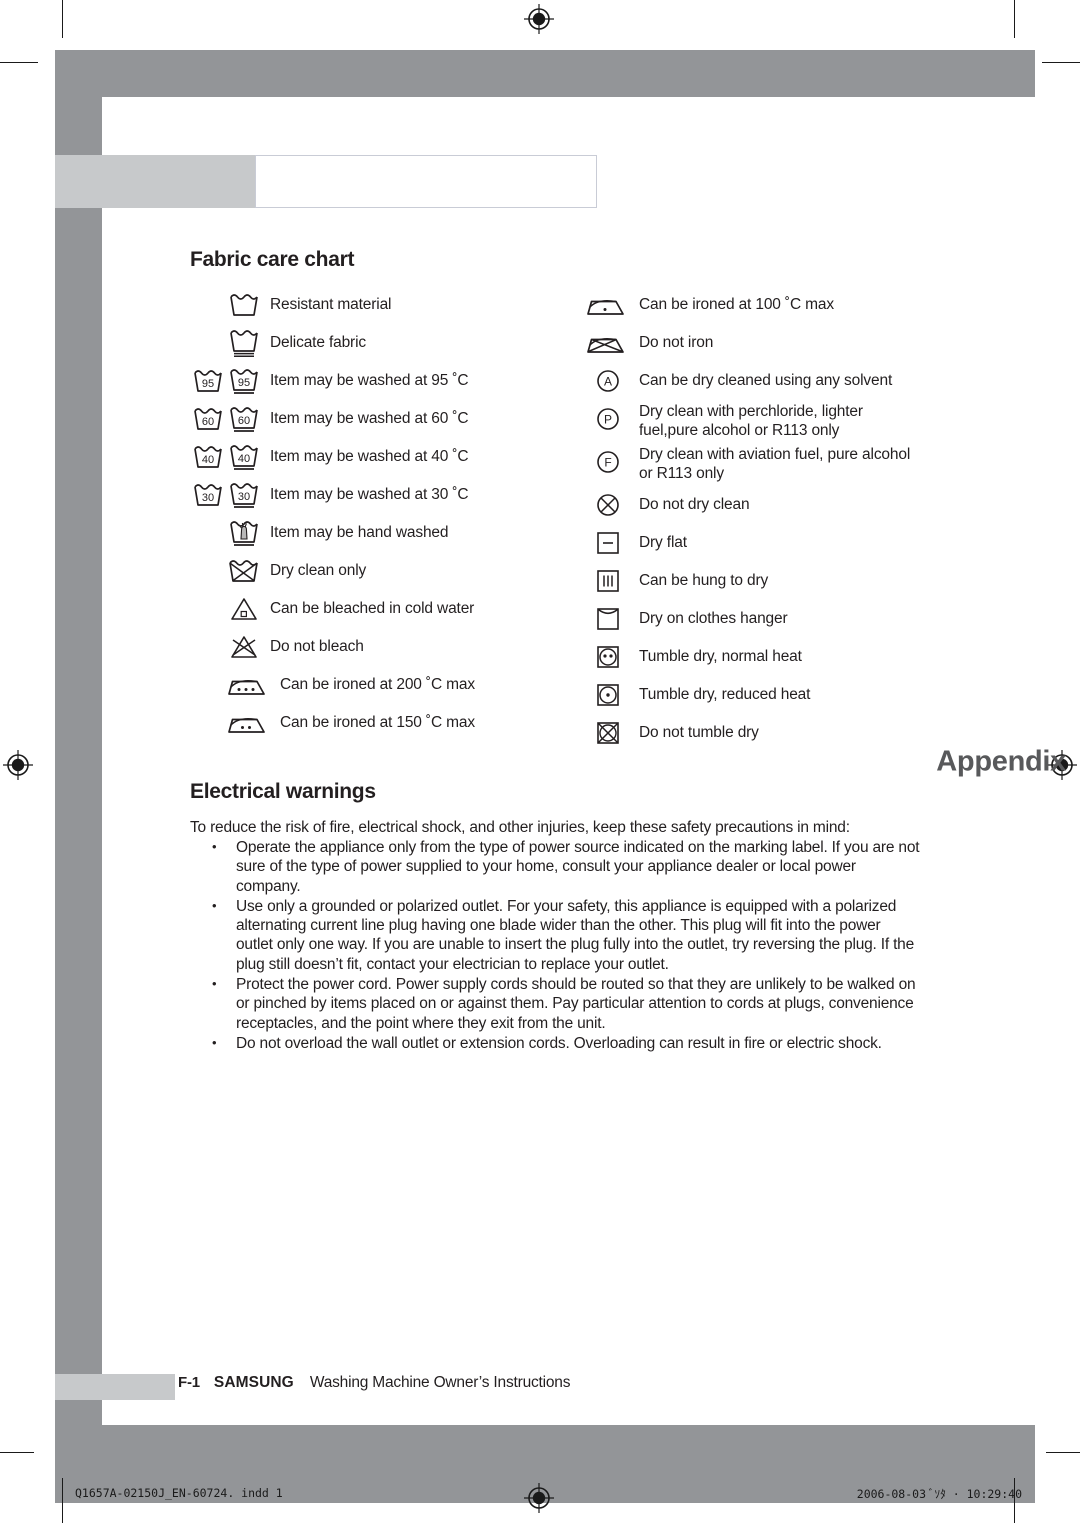 This screenshot has width=1080, height=1523. Describe the element at coordinates (318, 570) in the screenshot. I see `care-item-label: Dry clean only` at that location.